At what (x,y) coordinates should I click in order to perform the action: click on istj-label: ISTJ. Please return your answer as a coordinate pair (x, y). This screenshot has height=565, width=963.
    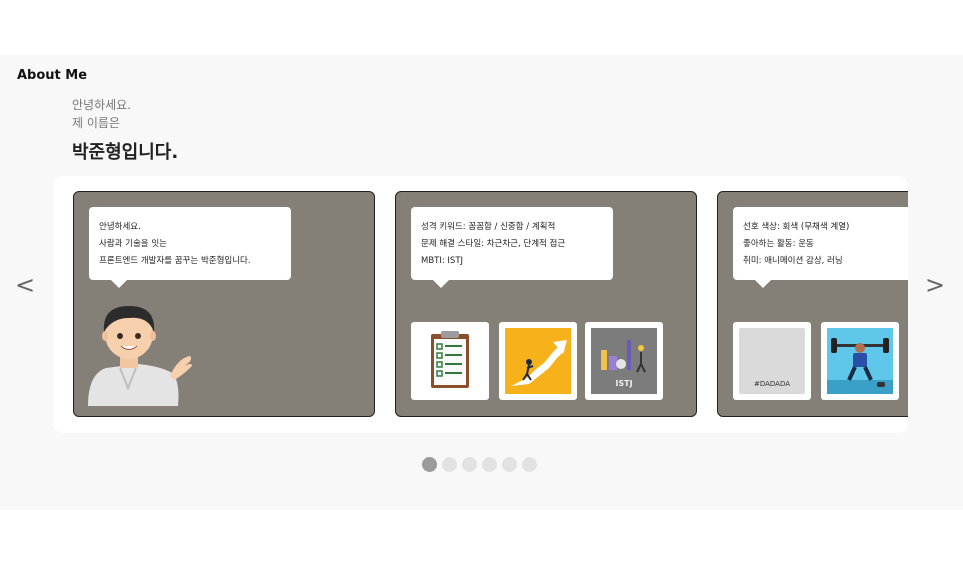
    Looking at the image, I should click on (624, 383).